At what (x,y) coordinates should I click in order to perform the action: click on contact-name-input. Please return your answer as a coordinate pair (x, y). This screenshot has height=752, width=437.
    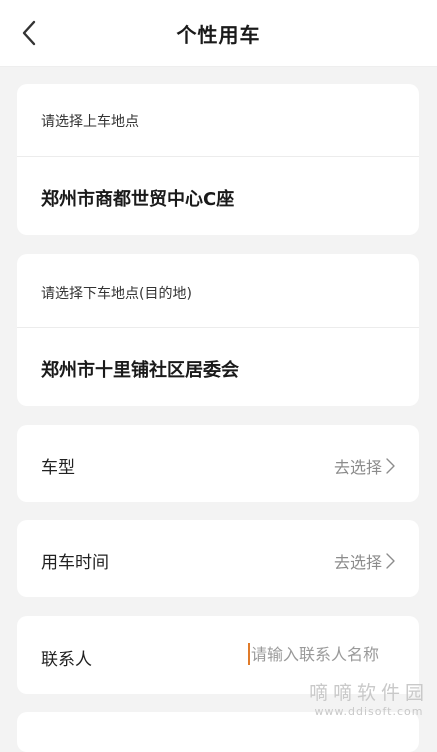
    Looking at the image, I should click on (324, 654).